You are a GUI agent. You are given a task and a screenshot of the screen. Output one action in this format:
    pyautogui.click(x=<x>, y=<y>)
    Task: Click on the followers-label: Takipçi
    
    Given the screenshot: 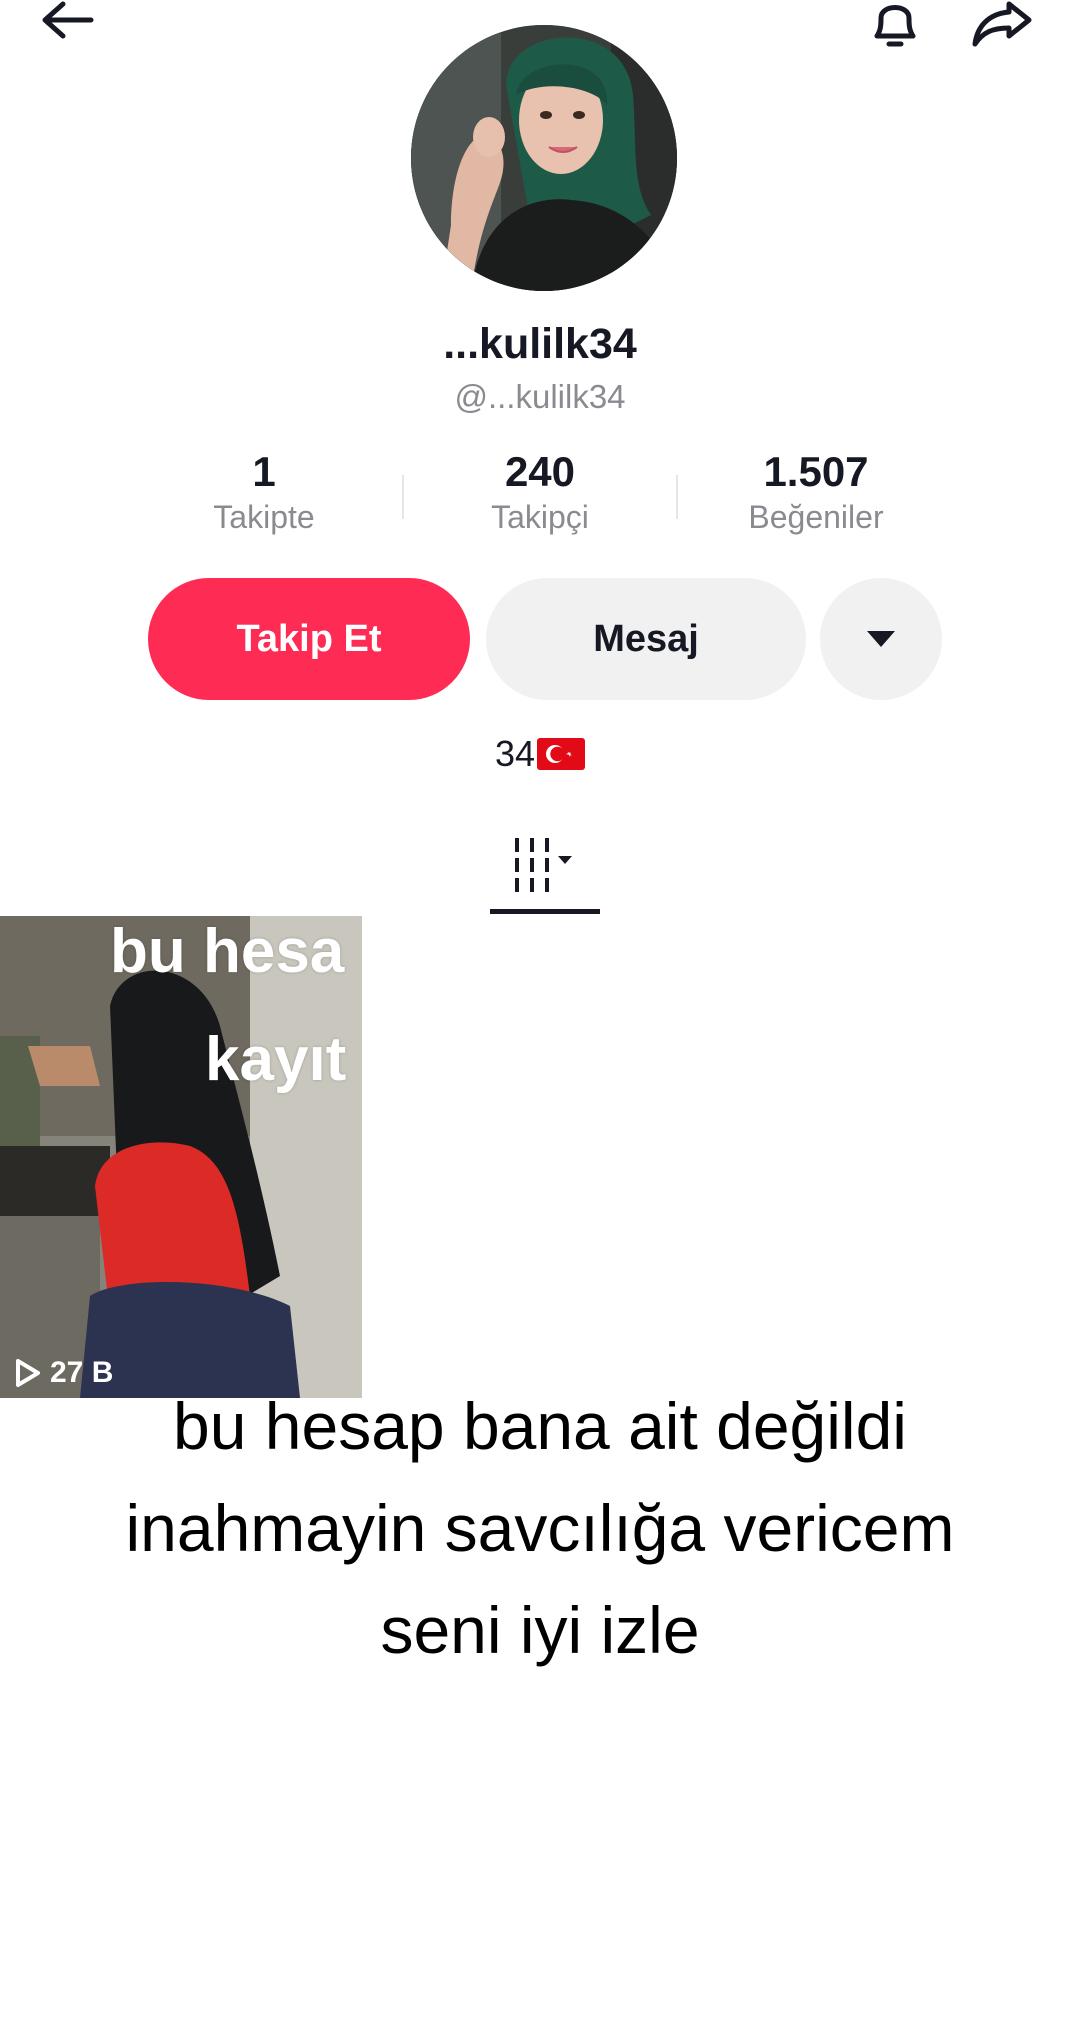 What is the action you would take?
    pyautogui.click(x=540, y=517)
    